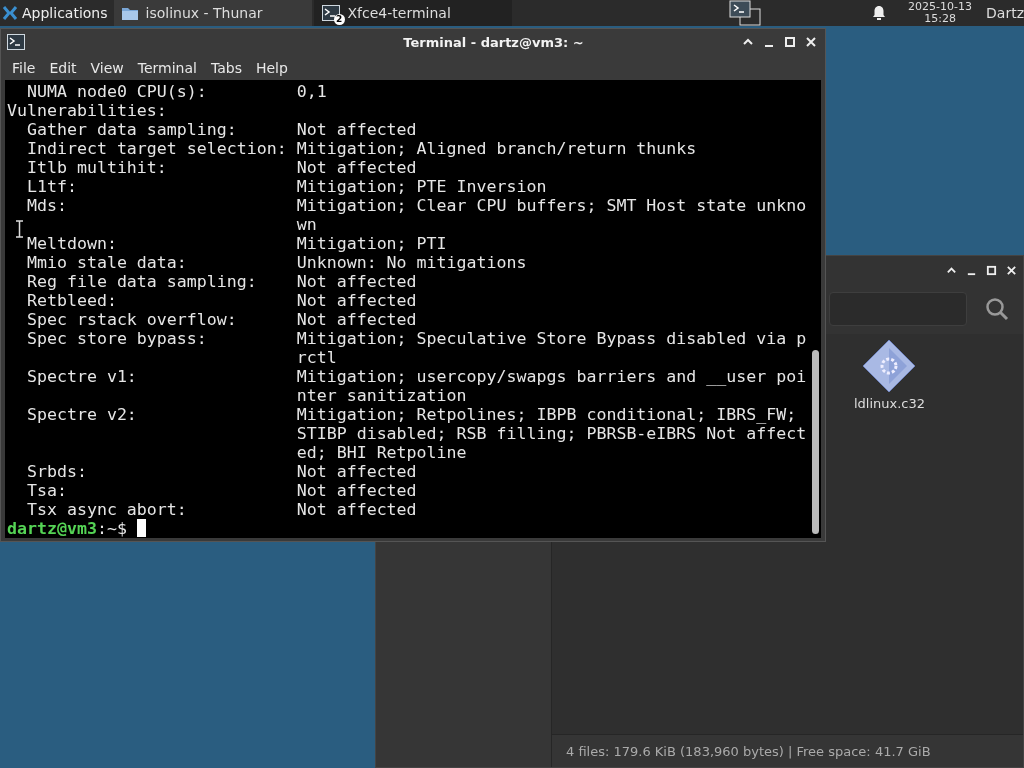  I want to click on terminal-value: 0,1, so click(311, 91).